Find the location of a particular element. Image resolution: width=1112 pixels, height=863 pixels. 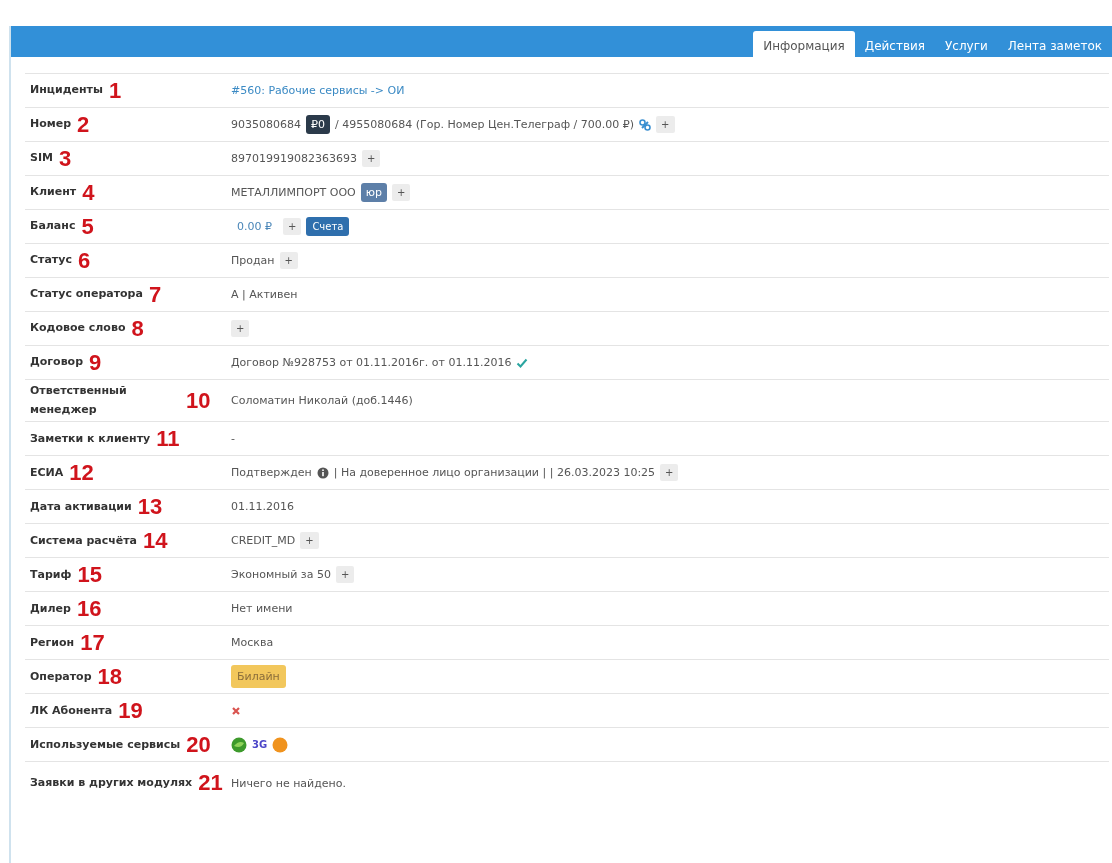

tab: Информация is located at coordinates (804, 44).